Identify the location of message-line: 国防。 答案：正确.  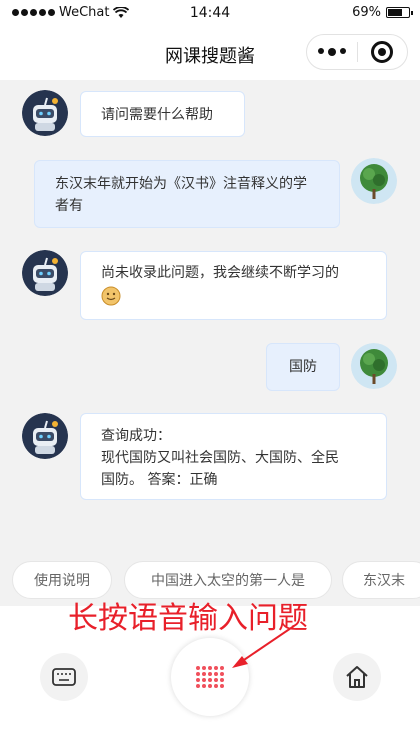
(159, 480).